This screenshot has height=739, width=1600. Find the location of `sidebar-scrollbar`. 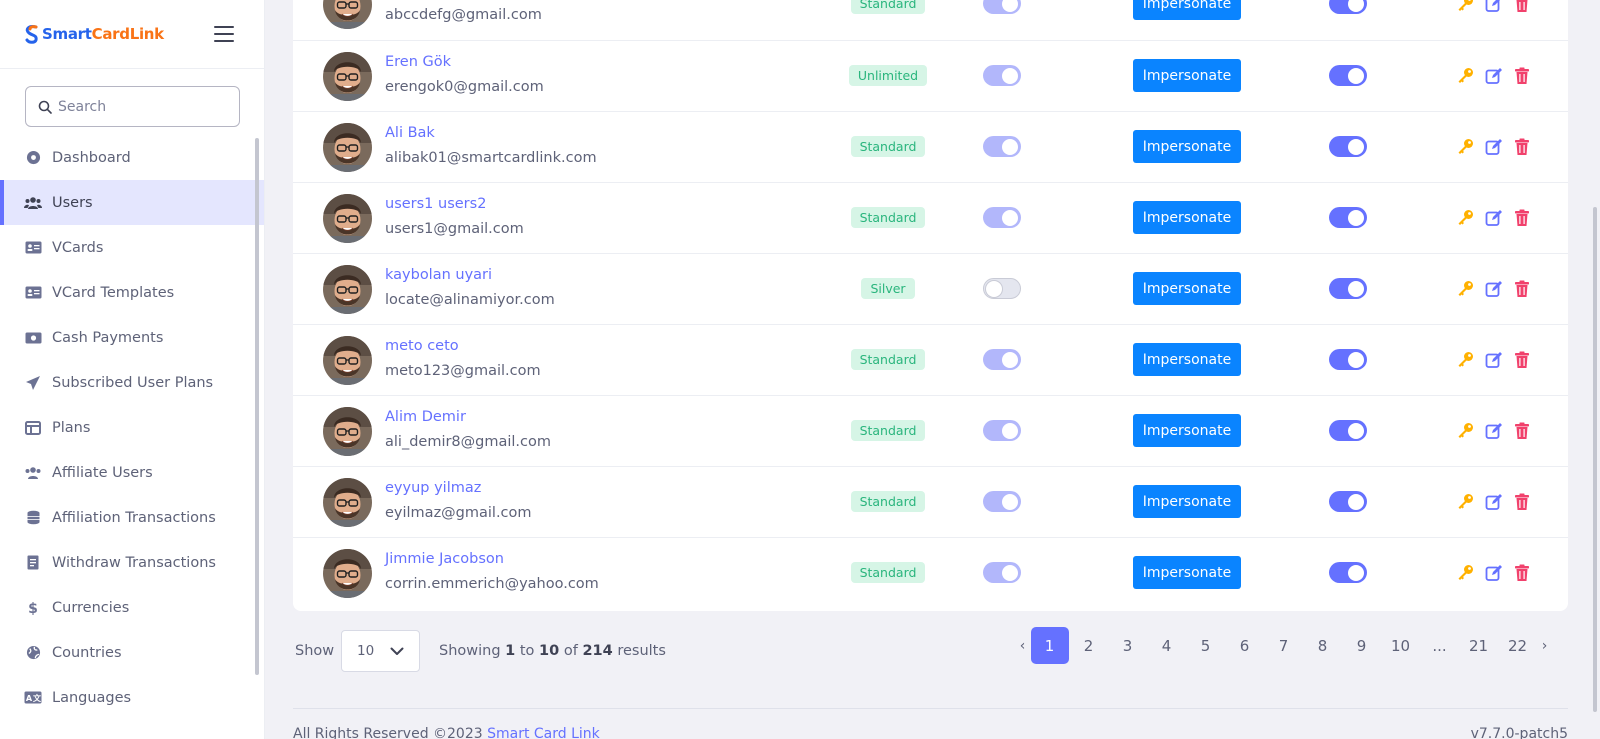

sidebar-scrollbar is located at coordinates (257, 406).